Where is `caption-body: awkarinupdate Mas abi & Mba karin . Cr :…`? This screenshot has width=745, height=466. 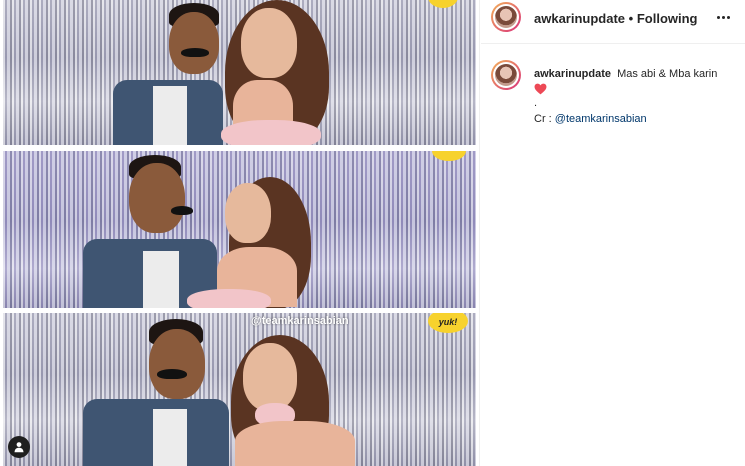
caption-body: awkarinupdate Mas abi & Mba karin . Cr :… is located at coordinates (634, 96).